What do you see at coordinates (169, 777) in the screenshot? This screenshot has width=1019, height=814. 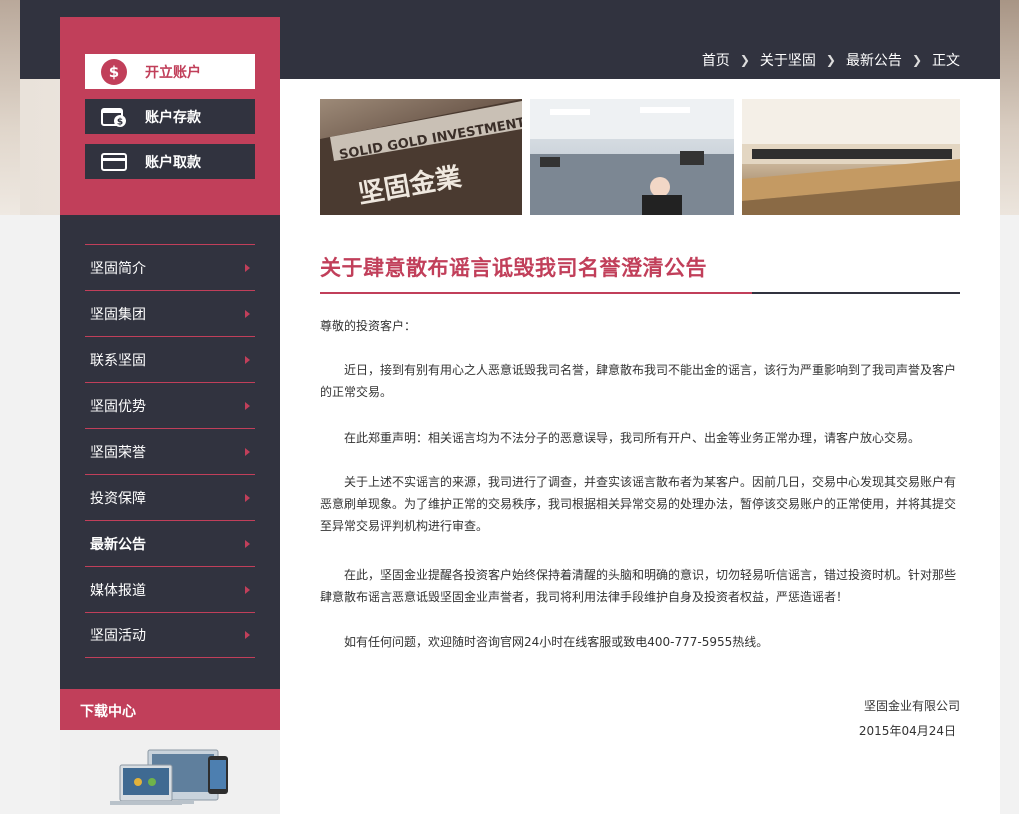 I see `trading-platform-devices-icon` at bounding box center [169, 777].